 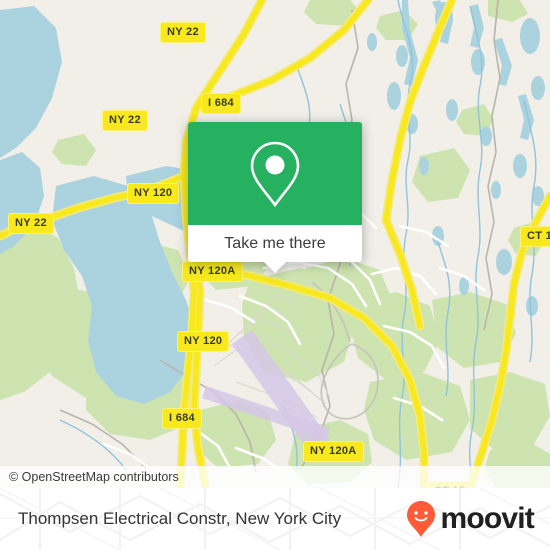 I want to click on map-pin-icon, so click(x=275, y=174).